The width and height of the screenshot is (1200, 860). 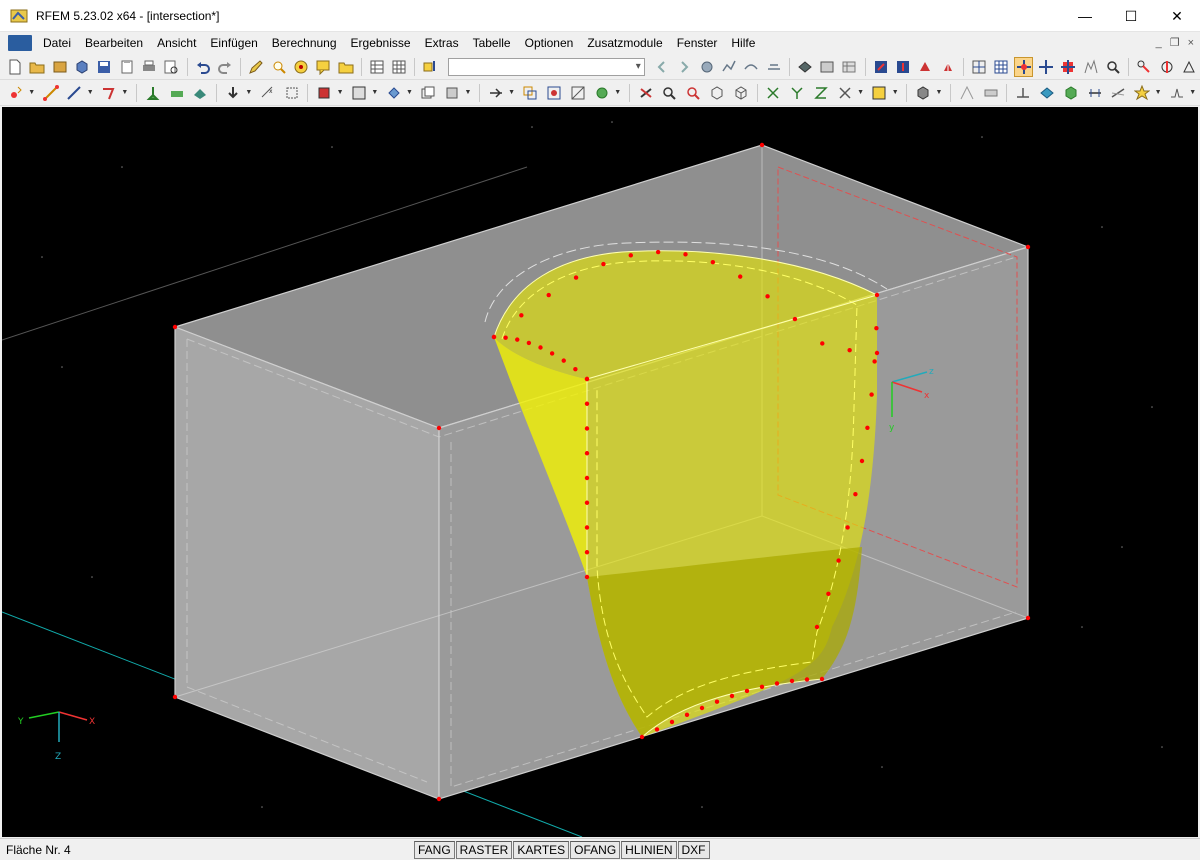 What do you see at coordinates (1113, 67) in the screenshot?
I see `search-objects-button` at bounding box center [1113, 67].